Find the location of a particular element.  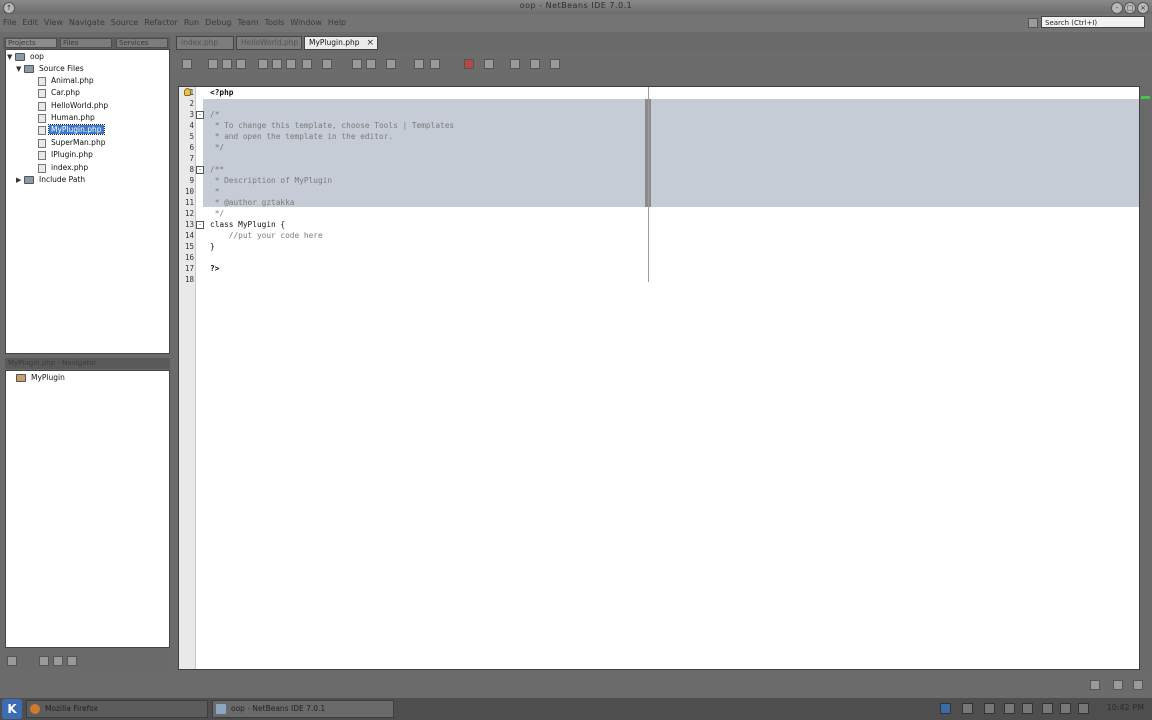

navigator-item: MyPlugin is located at coordinates (41, 378).